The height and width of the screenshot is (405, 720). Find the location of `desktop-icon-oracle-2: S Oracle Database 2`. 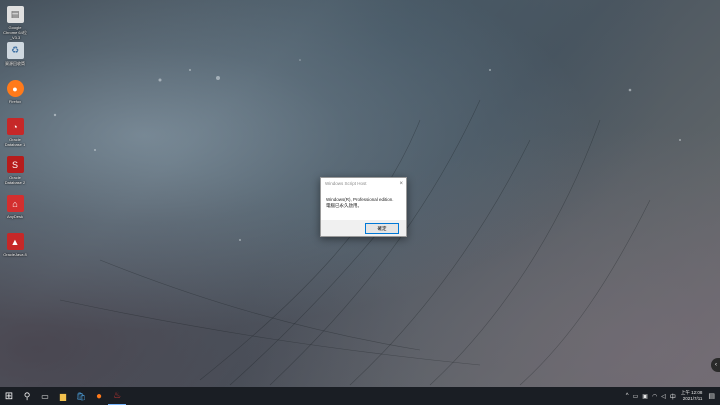

desktop-icon-oracle-2: S Oracle Database 2 is located at coordinates (15, 170).